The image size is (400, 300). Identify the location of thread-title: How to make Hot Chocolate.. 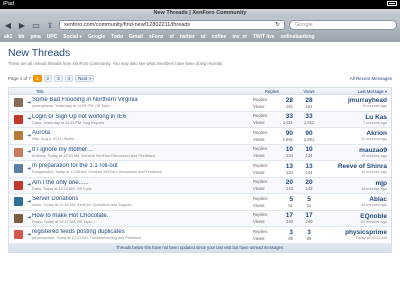
(141, 216).